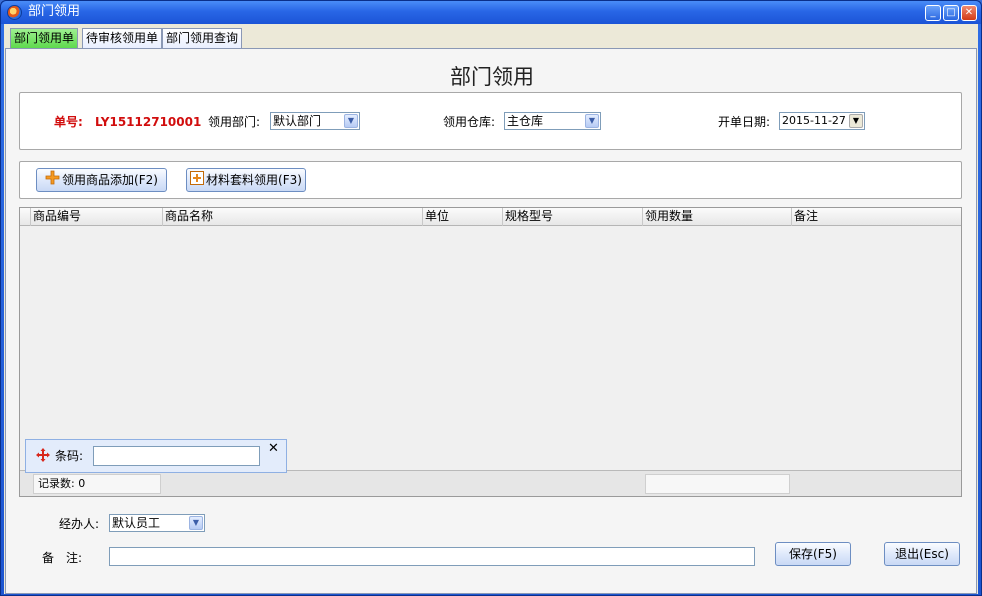 Image resolution: width=982 pixels, height=596 pixels. Describe the element at coordinates (432, 556) in the screenshot. I see `remark-input` at that location.